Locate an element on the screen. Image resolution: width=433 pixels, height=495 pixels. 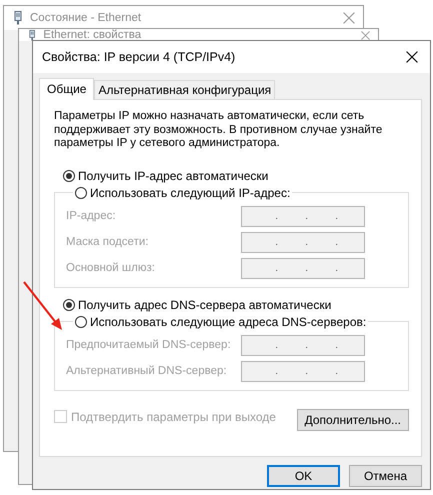
description-text: Параметры IP можно назначать автоматически, если сеть поддерживает эту возможность. В противном случае узнайте параметры IP у сетевого администратора. is located at coordinates (219, 130).